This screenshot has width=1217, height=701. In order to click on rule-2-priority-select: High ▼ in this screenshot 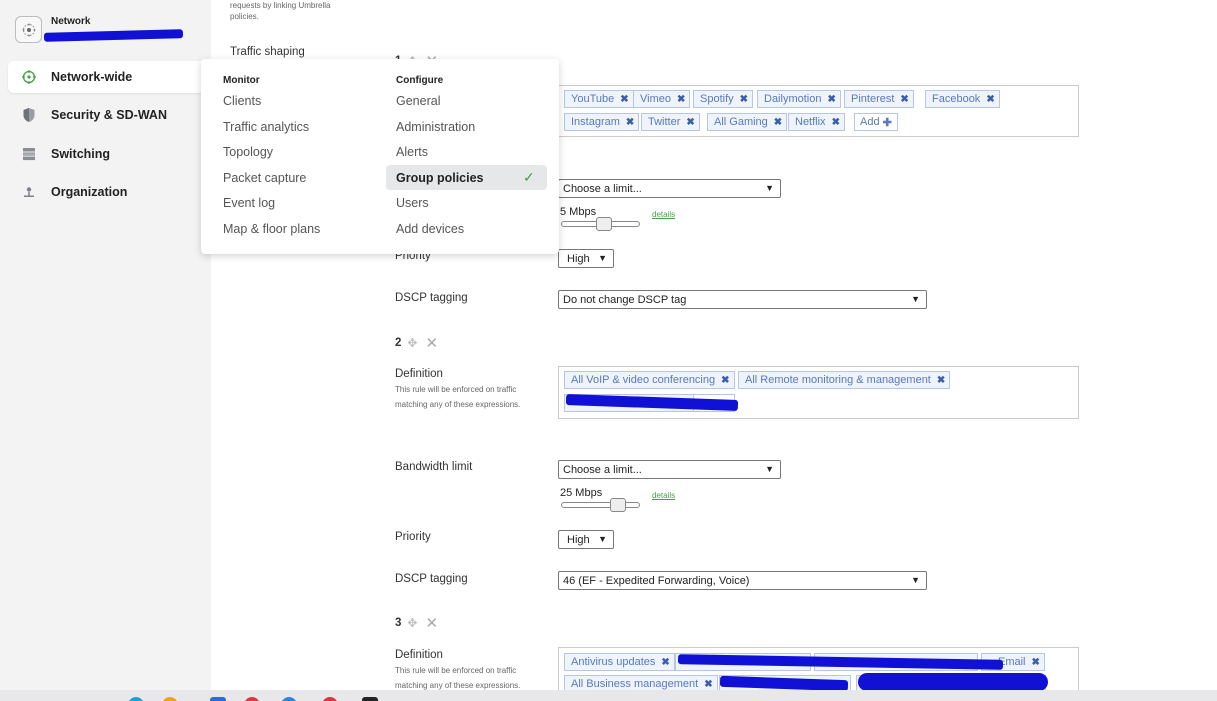, I will do `click(586, 539)`.